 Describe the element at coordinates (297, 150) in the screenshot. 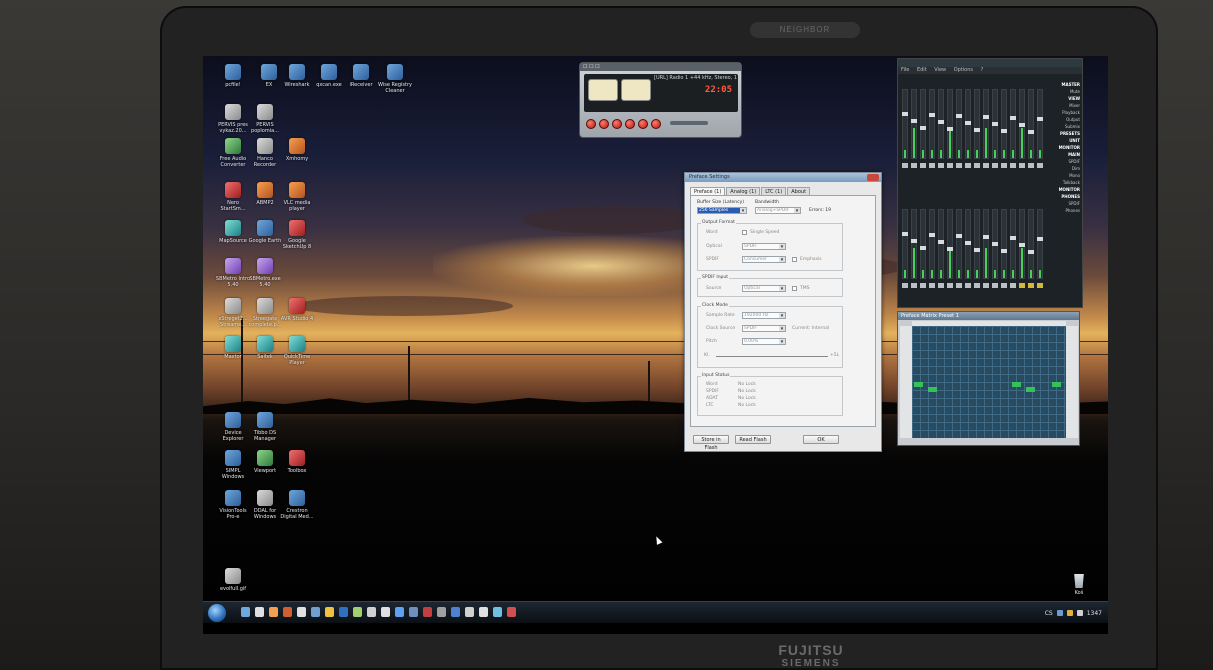

I see `desktop-icon: Xmhomy` at that location.